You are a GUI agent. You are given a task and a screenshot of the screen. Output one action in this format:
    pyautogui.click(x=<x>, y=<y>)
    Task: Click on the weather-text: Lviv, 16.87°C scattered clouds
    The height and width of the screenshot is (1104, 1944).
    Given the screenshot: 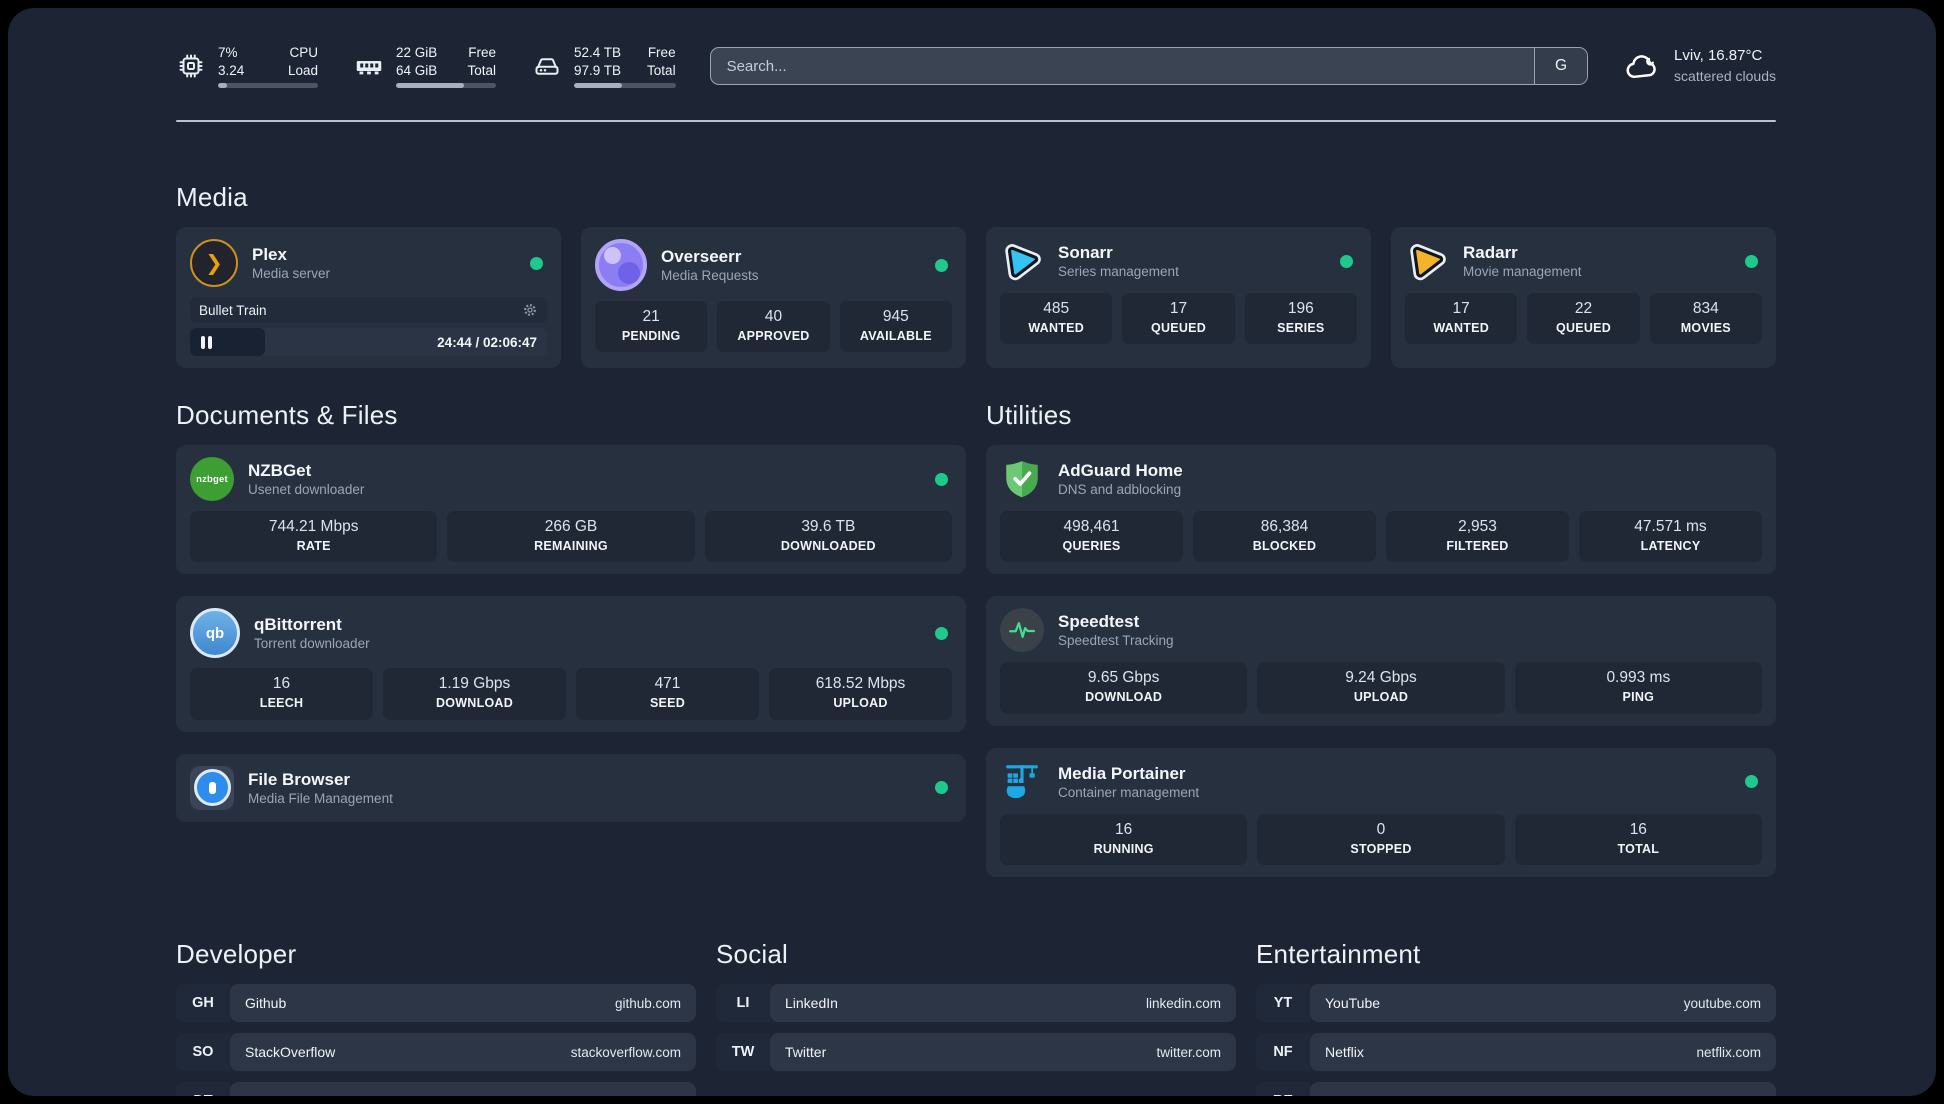 What is the action you would take?
    pyautogui.click(x=1725, y=65)
    